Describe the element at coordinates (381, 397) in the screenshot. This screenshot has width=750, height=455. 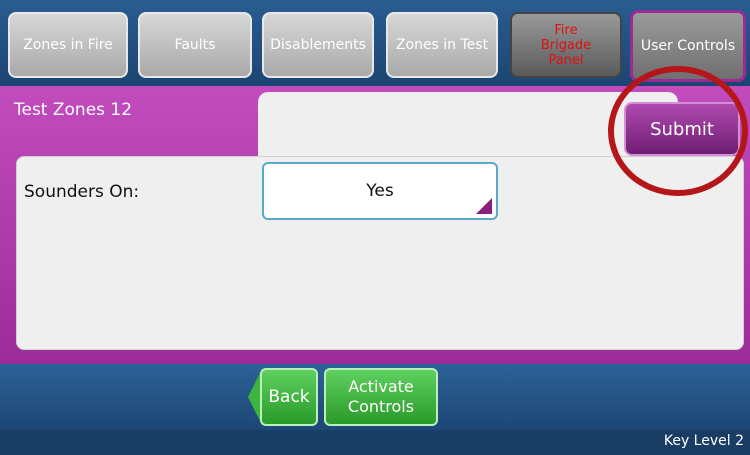
I see `activate-controls-button: Activate Controls` at that location.